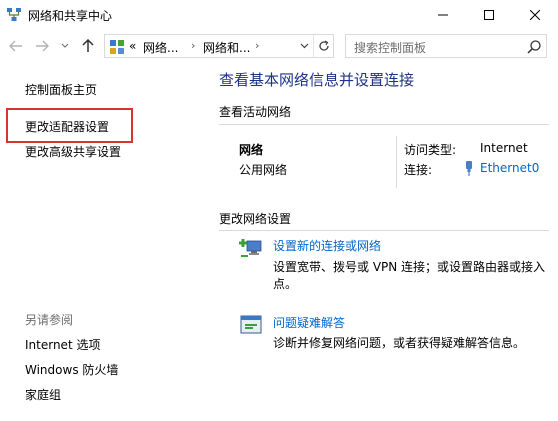 The image size is (558, 421). What do you see at coordinates (132, 46) in the screenshot?
I see `breadcrumb-overflow: «` at bounding box center [132, 46].